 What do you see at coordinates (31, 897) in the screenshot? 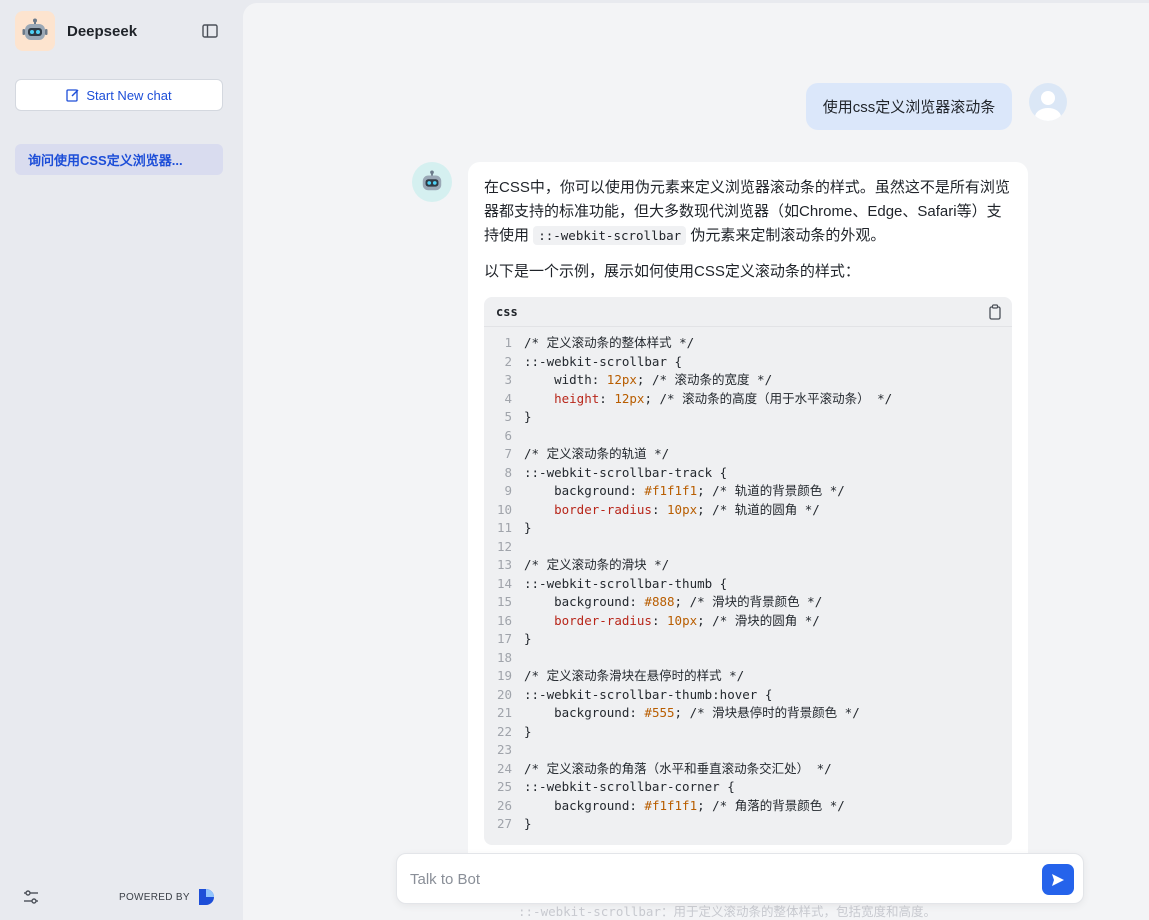
I see `settings-sliders-icon` at bounding box center [31, 897].